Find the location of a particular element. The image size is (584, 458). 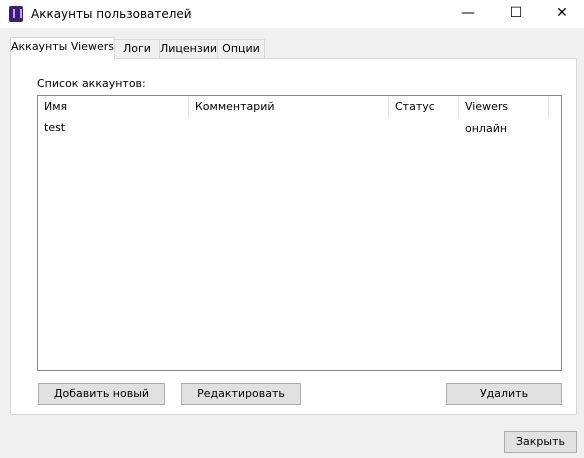

tab-licenses: Лицензии is located at coordinates (188, 48).